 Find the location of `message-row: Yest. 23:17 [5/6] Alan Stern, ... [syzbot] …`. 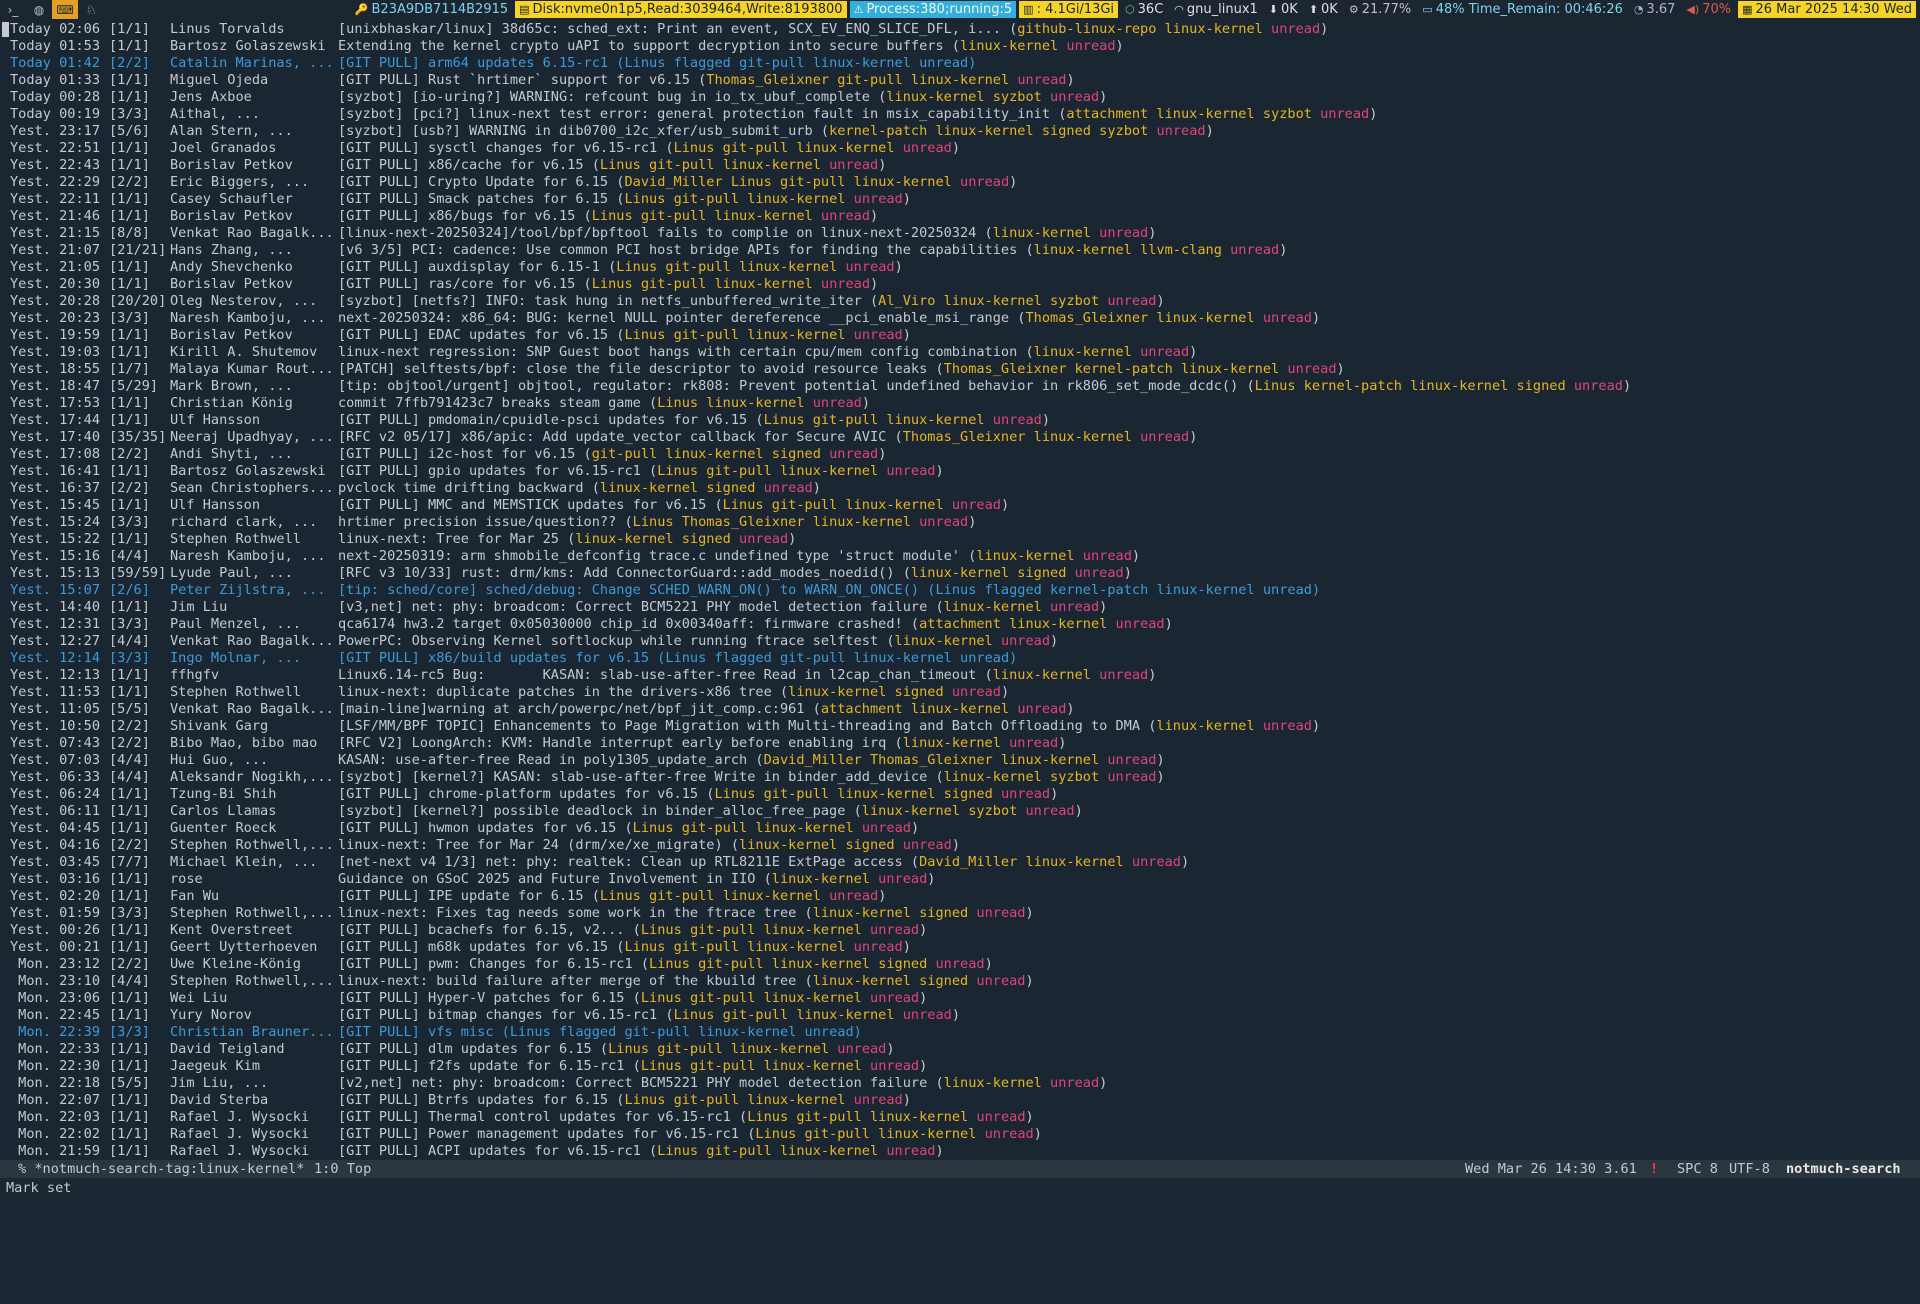

message-row: Yest. 23:17 [5/6] Alan Stern, ... [syzbot] … is located at coordinates (960, 131).